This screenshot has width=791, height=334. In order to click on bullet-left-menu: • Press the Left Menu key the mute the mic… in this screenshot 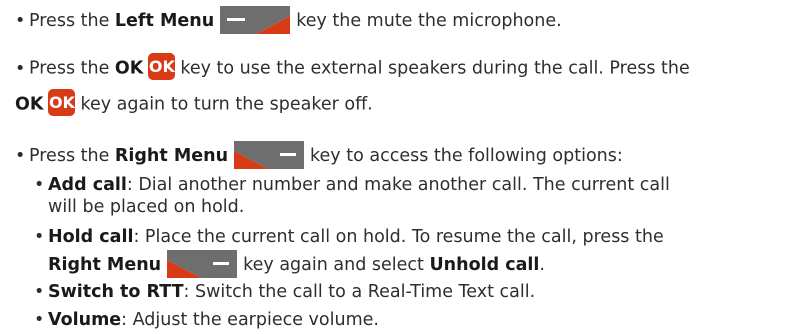, I will do `click(288, 21)`.